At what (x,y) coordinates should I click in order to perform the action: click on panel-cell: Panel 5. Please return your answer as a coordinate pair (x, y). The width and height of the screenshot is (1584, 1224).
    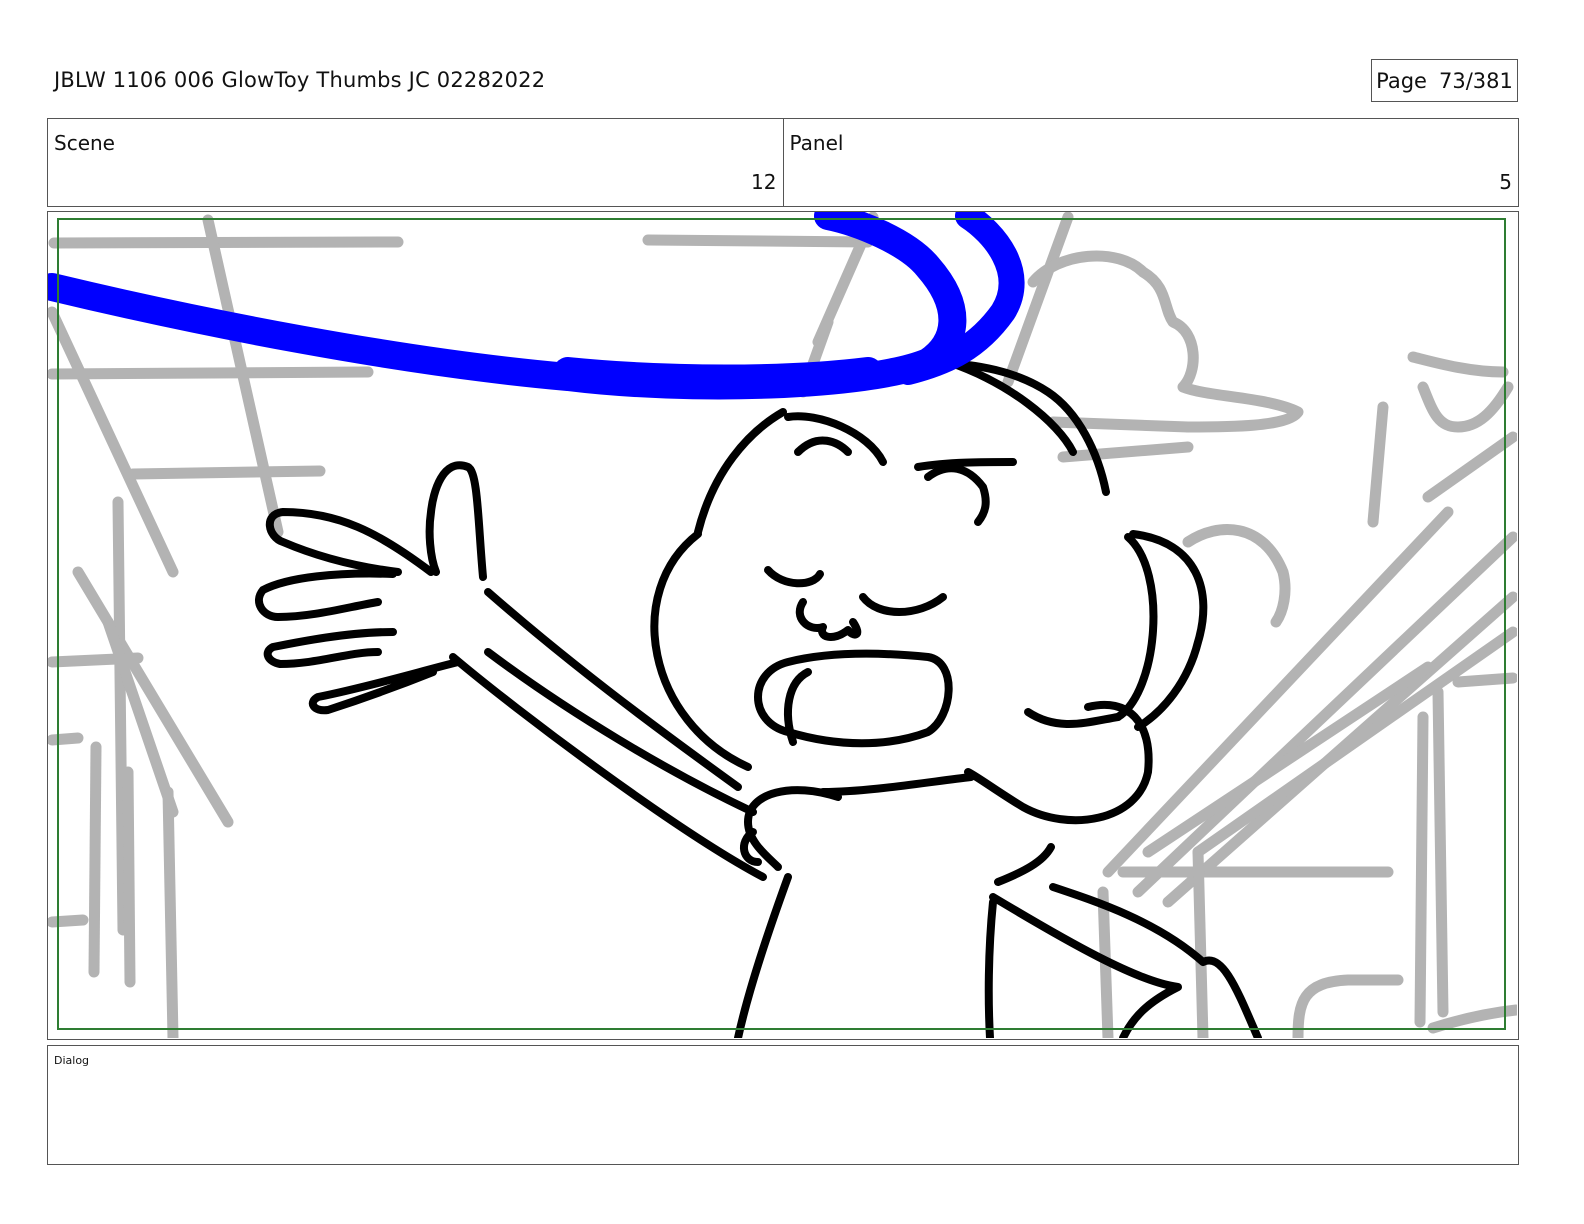
    Looking at the image, I should click on (1150, 162).